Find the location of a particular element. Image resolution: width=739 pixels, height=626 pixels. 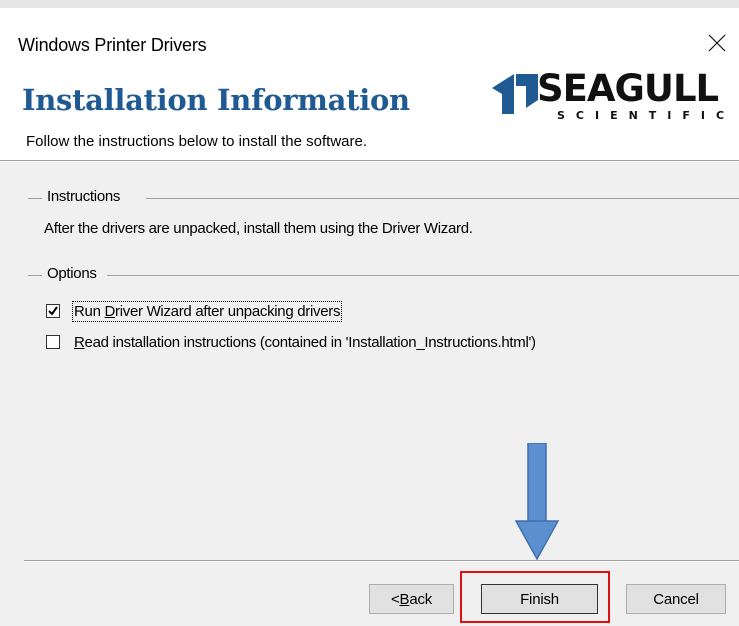

back-button-prefix: < is located at coordinates (395, 599).